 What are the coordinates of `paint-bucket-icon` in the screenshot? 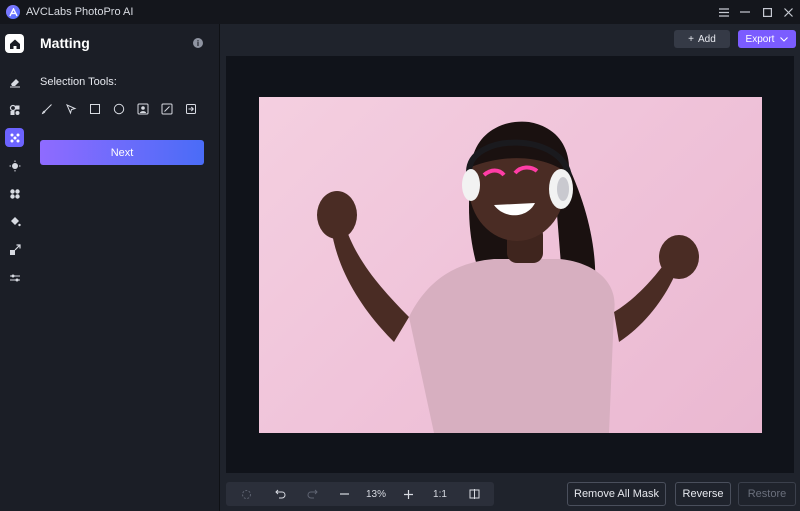 It's located at (14, 221).